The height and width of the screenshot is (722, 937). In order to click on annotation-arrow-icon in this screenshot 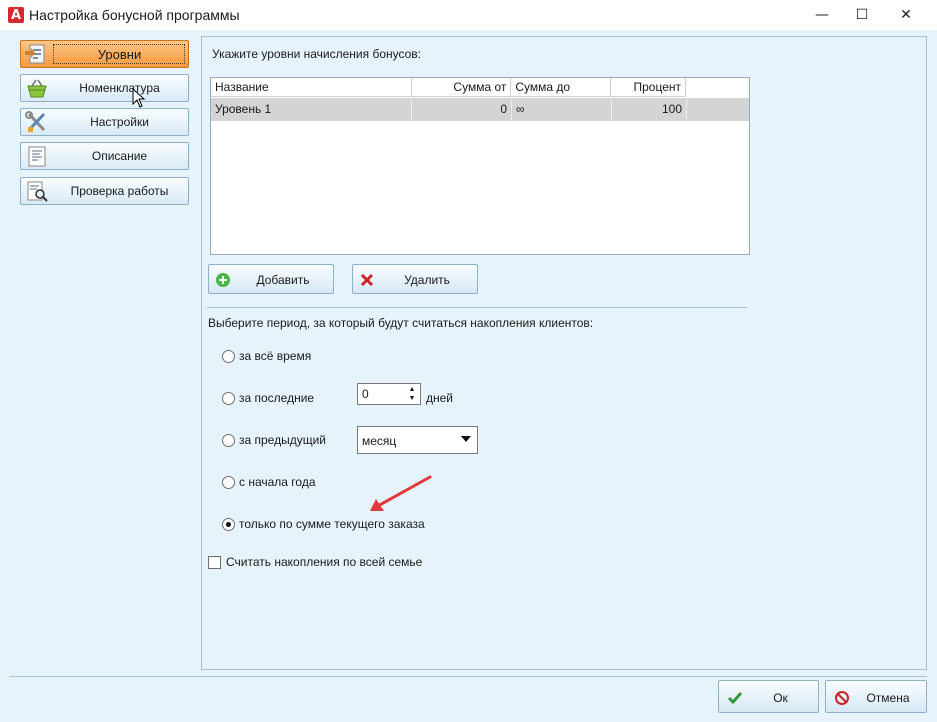, I will do `click(401, 493)`.